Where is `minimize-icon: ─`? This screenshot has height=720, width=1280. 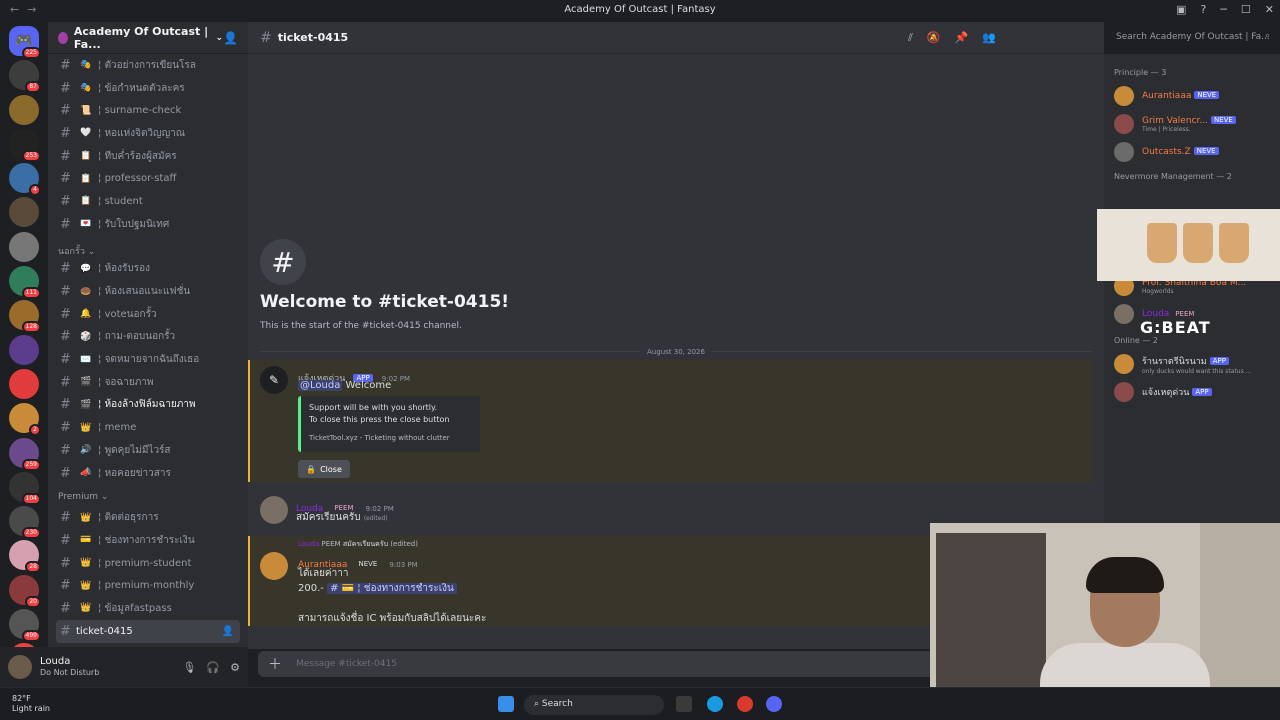
minimize-icon: ─ is located at coordinates (1223, 9).